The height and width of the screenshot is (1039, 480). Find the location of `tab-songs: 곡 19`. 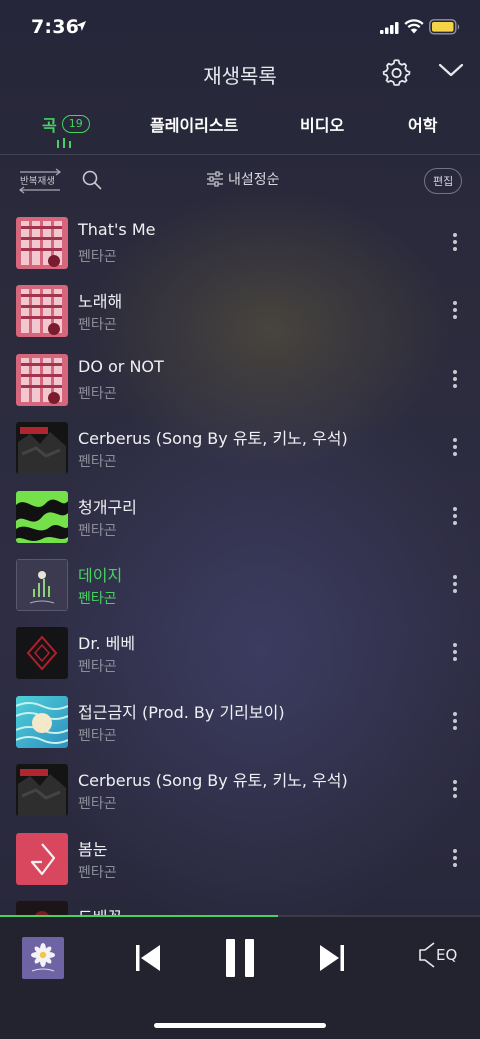

tab-songs: 곡 19 is located at coordinates (66, 124).